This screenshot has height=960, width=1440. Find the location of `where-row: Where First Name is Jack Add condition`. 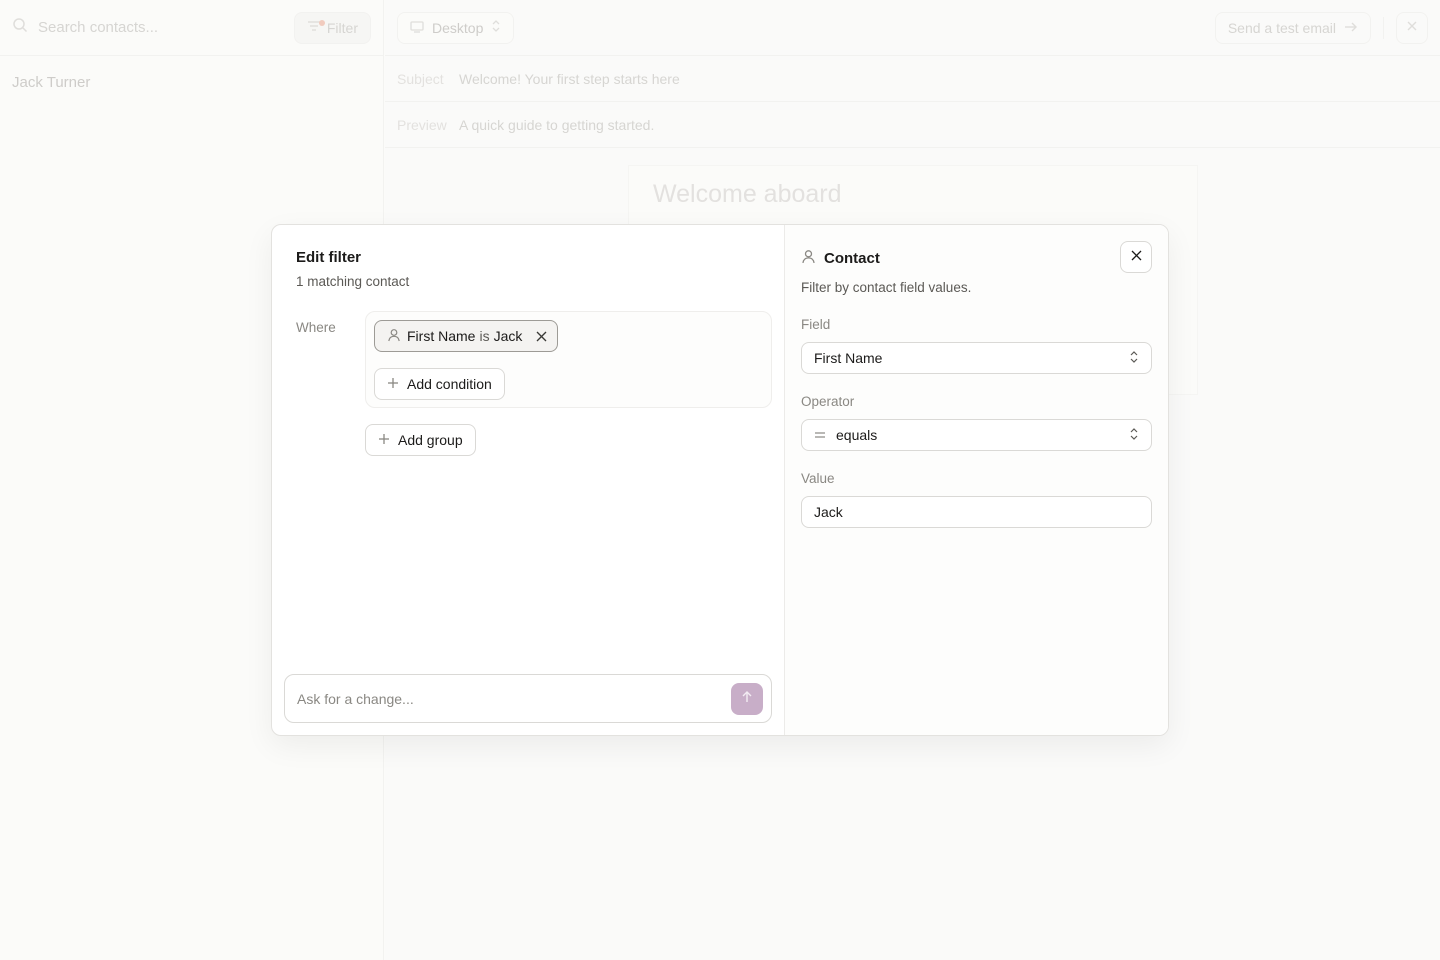

where-row: Where First Name is Jack Add condition is located at coordinates (534, 359).